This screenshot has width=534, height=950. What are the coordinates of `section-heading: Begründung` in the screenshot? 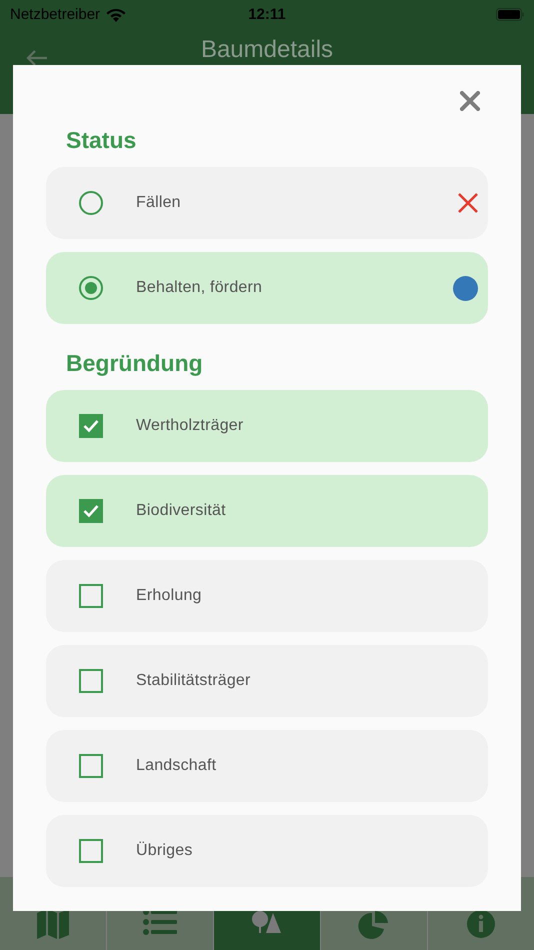 It's located at (135, 363).